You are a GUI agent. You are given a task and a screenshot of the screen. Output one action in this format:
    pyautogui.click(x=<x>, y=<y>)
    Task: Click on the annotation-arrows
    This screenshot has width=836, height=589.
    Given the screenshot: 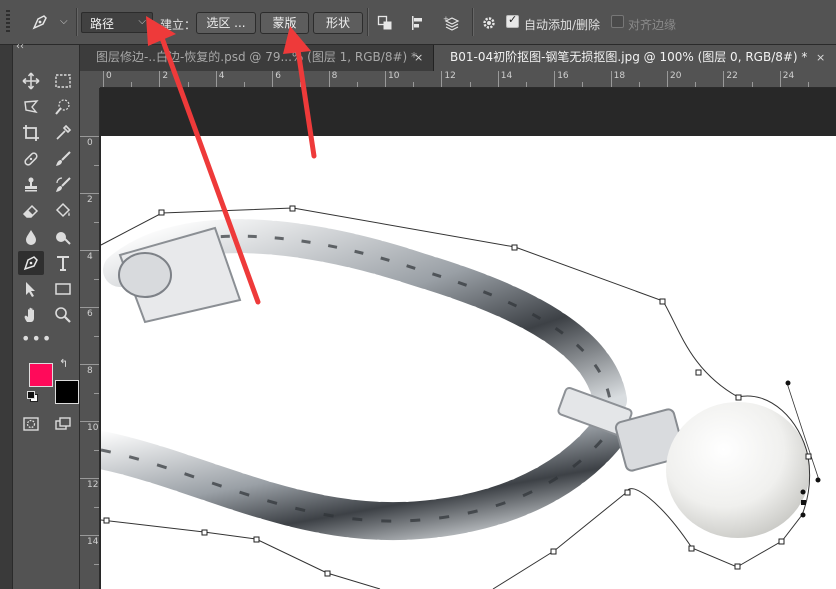 What is the action you would take?
    pyautogui.click(x=231, y=160)
    